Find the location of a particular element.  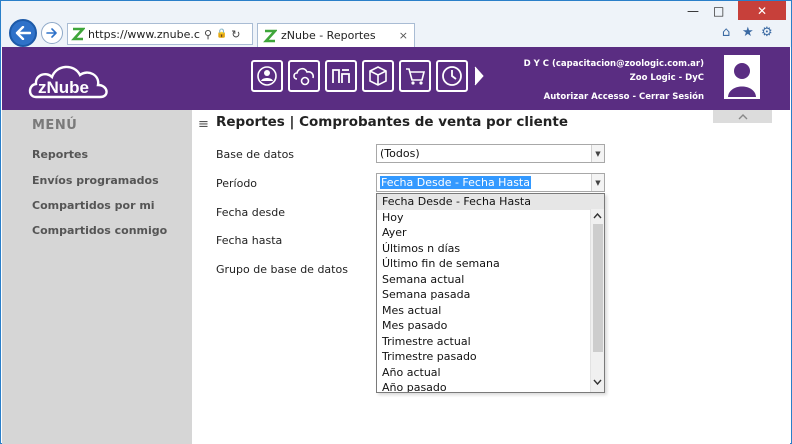

logout-link: Cerrar Sesión is located at coordinates (671, 97).